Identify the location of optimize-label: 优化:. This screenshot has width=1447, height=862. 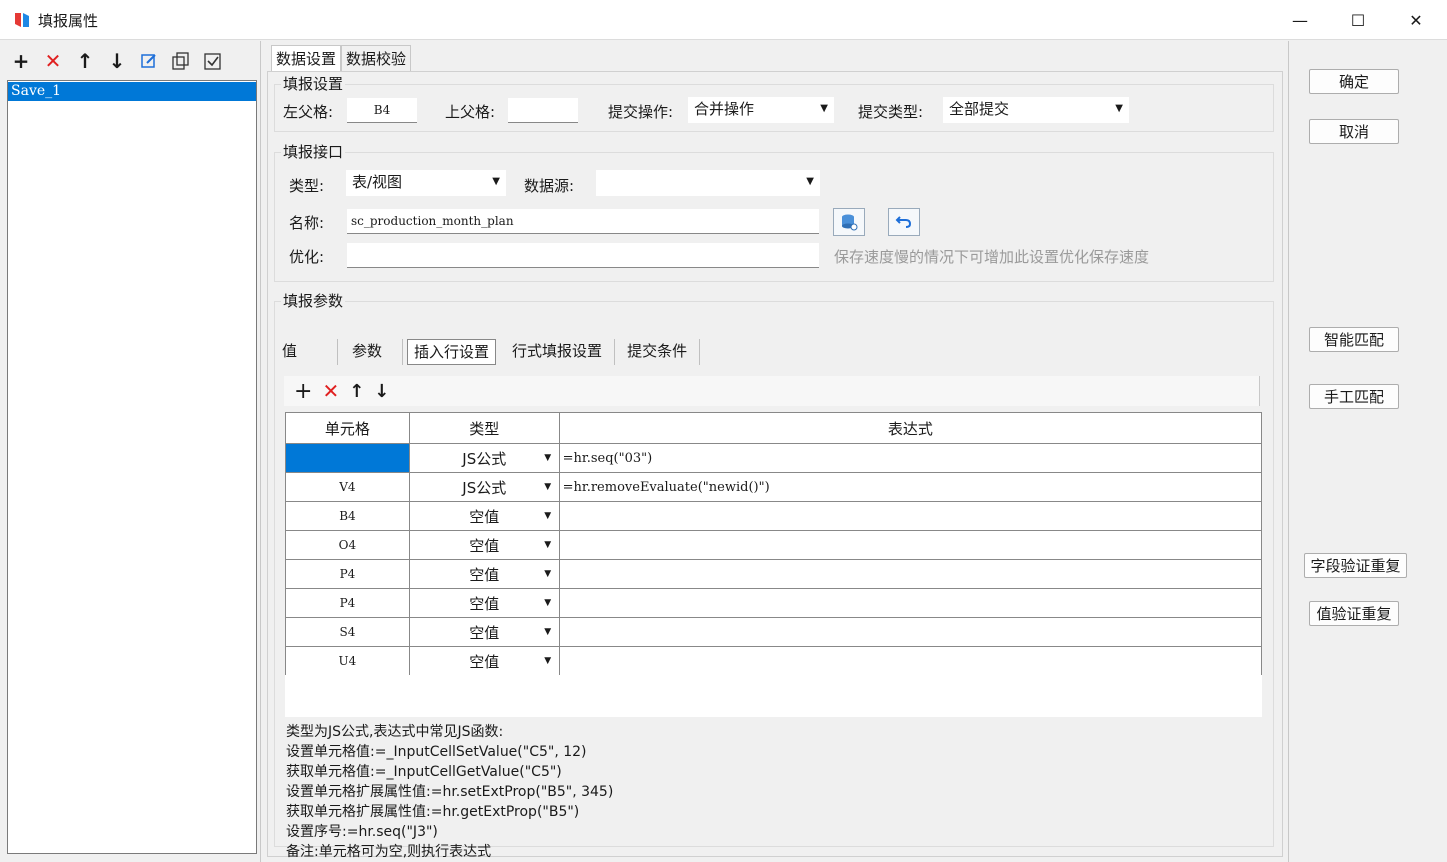
(307, 257).